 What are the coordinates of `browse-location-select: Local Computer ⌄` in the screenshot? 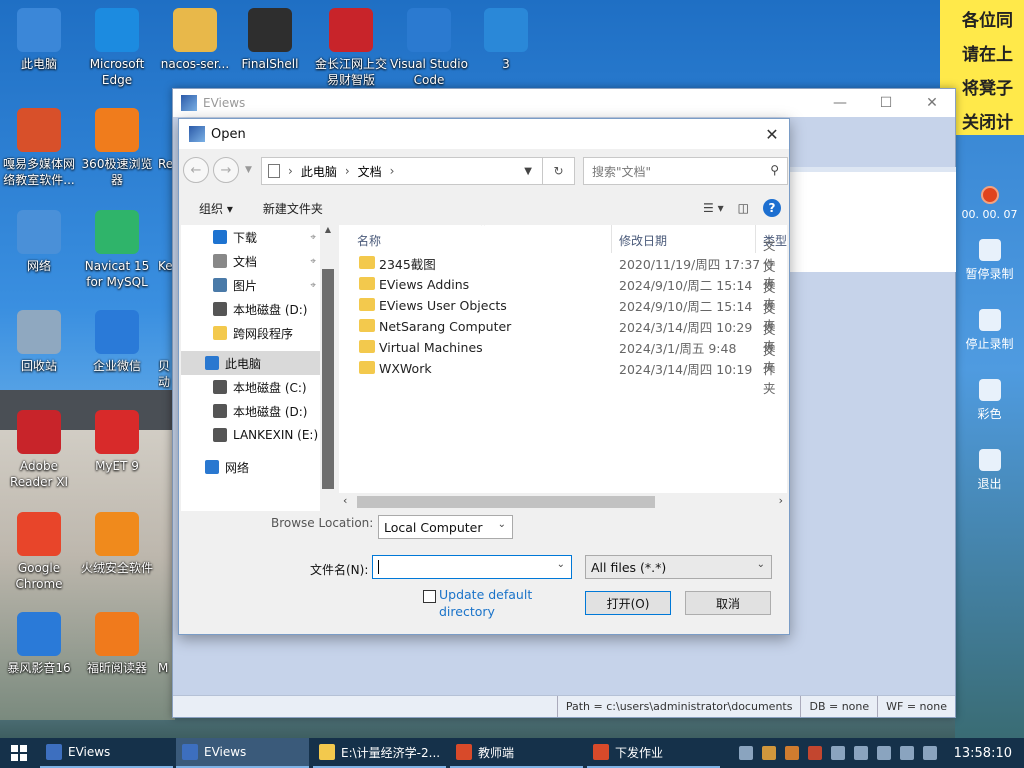 It's located at (445, 527).